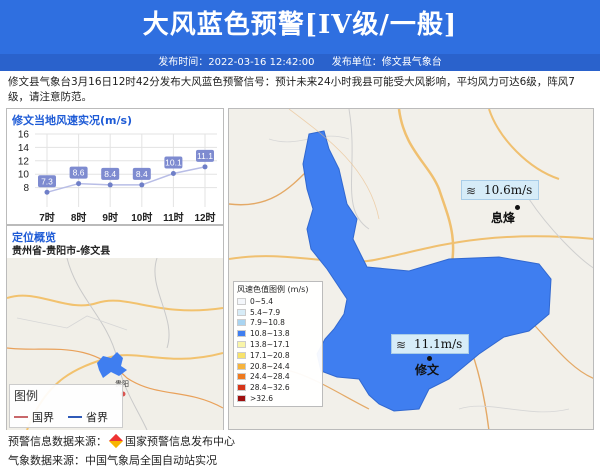  Describe the element at coordinates (26, 188) in the screenshot. I see `y-tick-label: 8` at that location.